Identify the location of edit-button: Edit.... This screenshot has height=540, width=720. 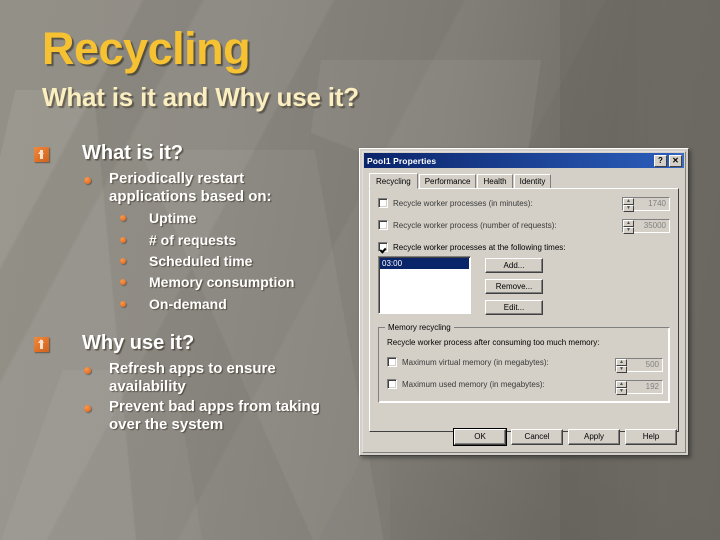
(514, 307).